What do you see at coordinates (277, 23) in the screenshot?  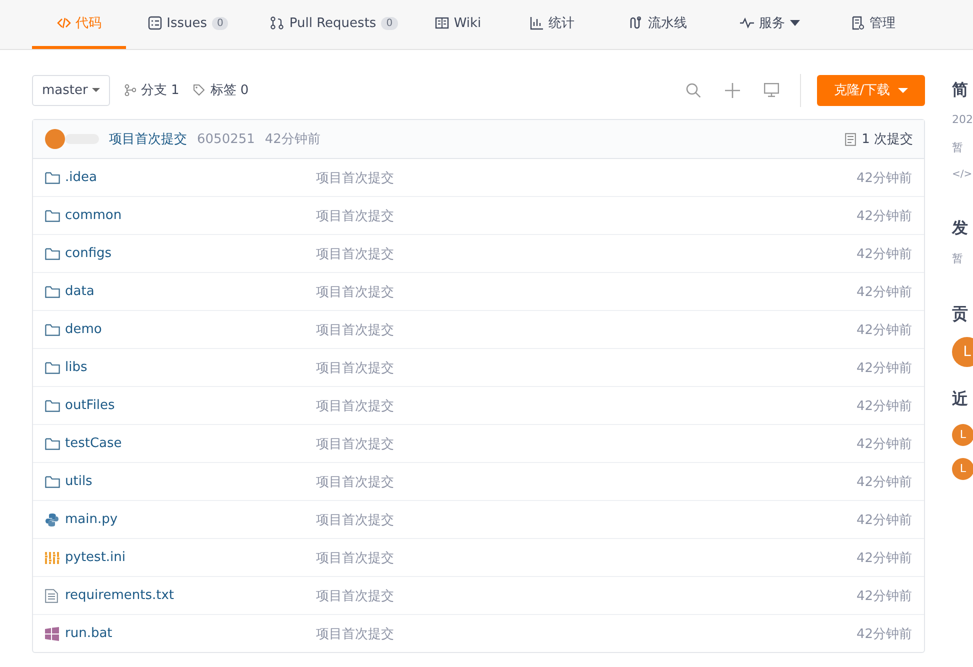 I see `merge-icon` at bounding box center [277, 23].